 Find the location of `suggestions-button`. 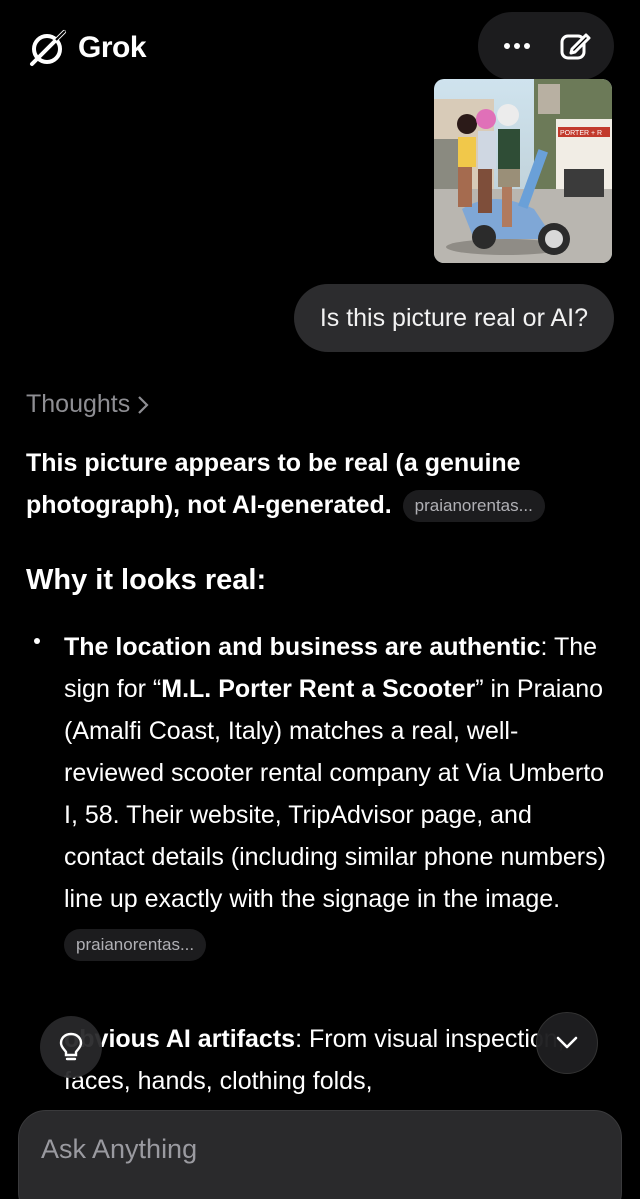

suggestions-button is located at coordinates (71, 1047).